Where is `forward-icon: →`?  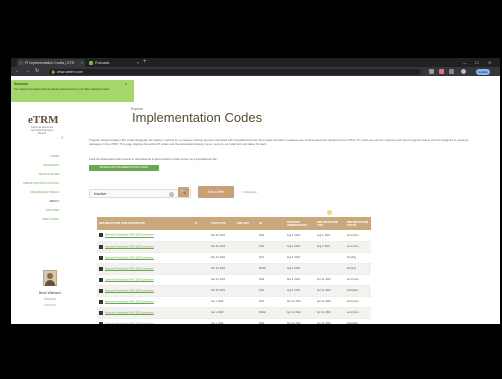 forward-icon: → is located at coordinates (27, 71).